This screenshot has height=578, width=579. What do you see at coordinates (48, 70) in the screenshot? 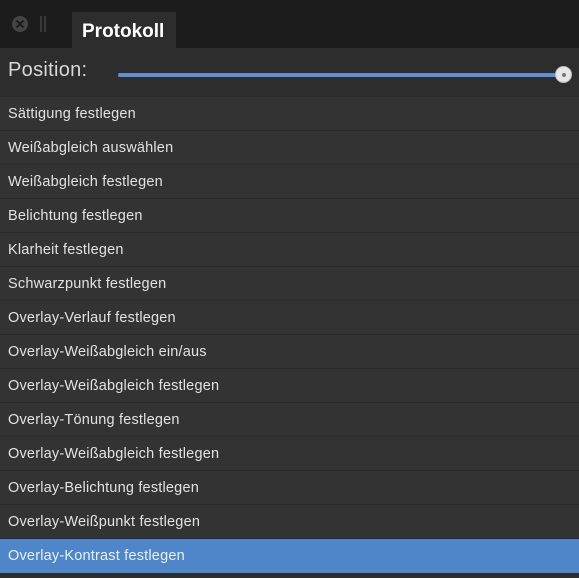
I see `position-label: Position:` at bounding box center [48, 70].